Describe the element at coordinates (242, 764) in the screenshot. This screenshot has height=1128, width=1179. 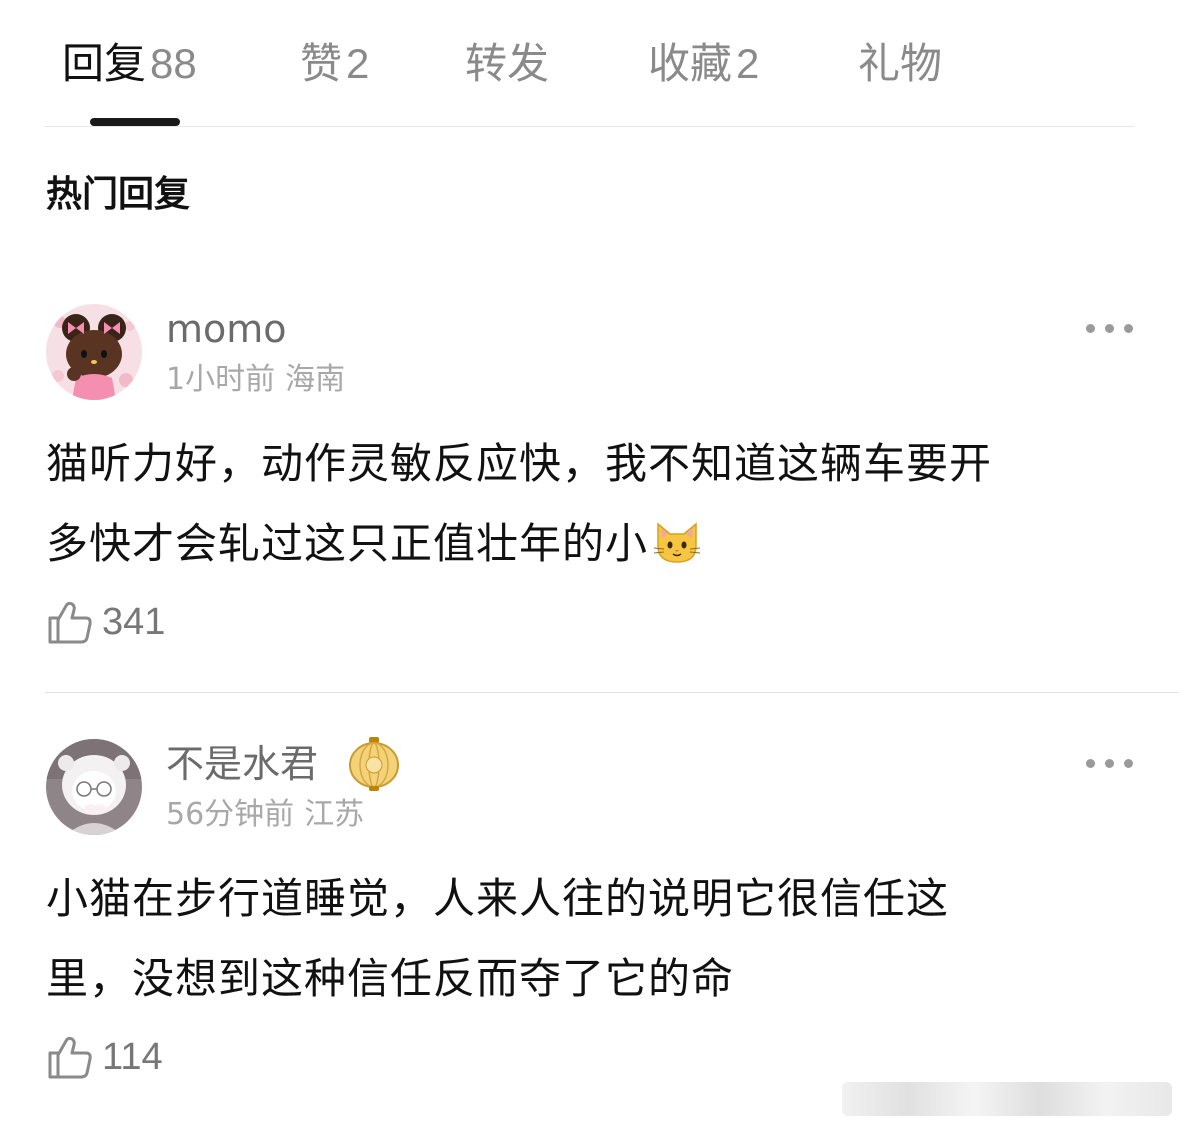
I see `username: 不是水君` at that location.